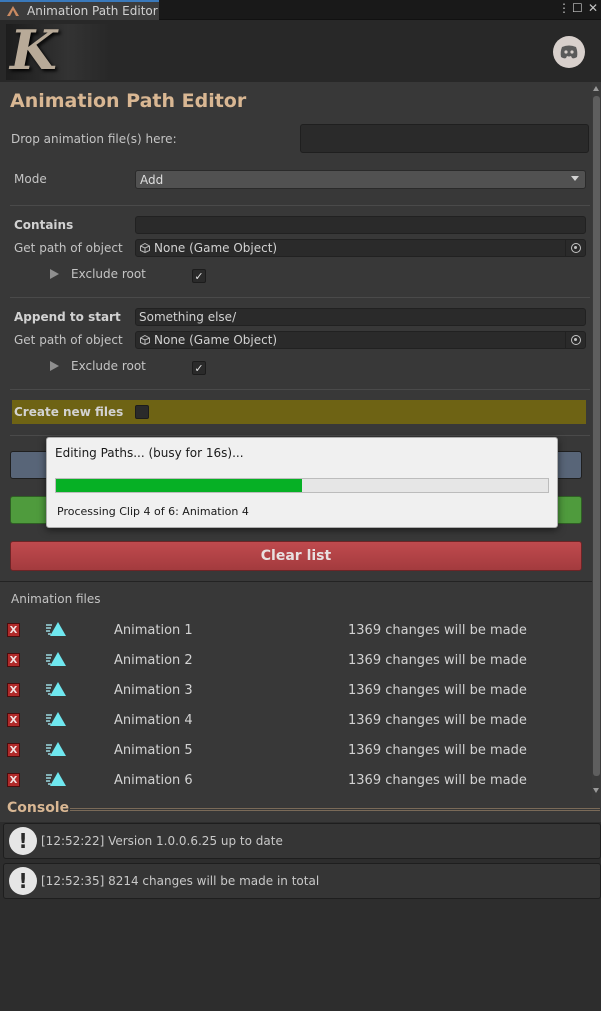 Image resolution: width=601 pixels, height=1011 pixels. I want to click on vertical-scrollbar, so click(596, 441).